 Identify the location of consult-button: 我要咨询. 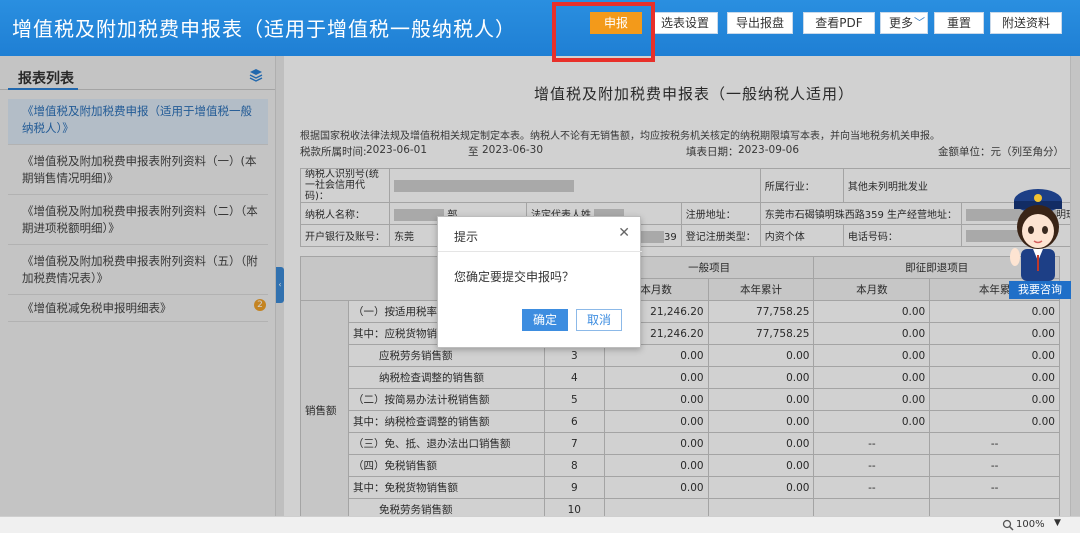
(1040, 290).